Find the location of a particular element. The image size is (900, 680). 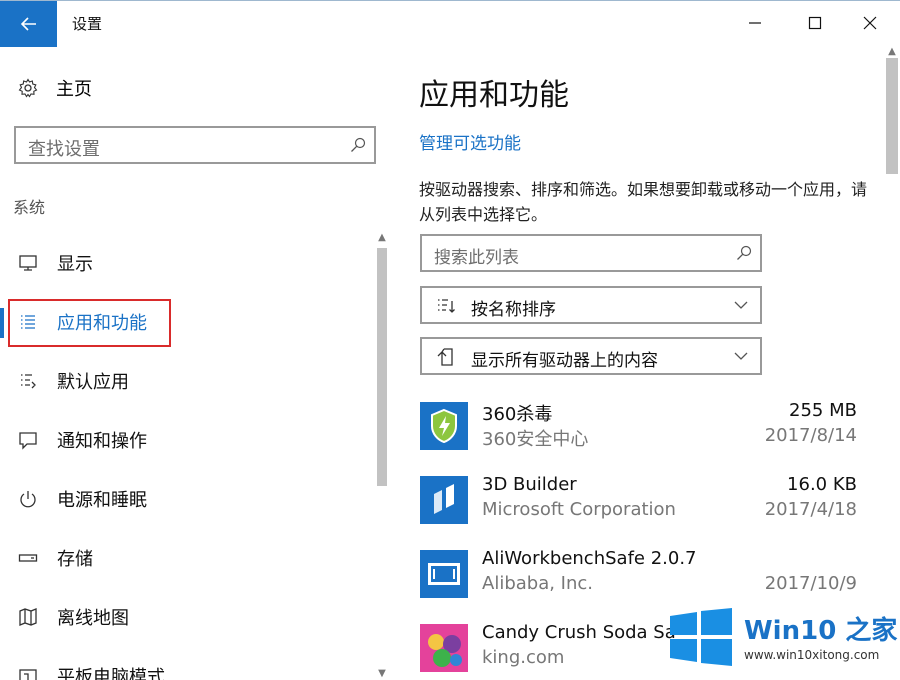

360-antivirus-app-icon is located at coordinates (444, 426).